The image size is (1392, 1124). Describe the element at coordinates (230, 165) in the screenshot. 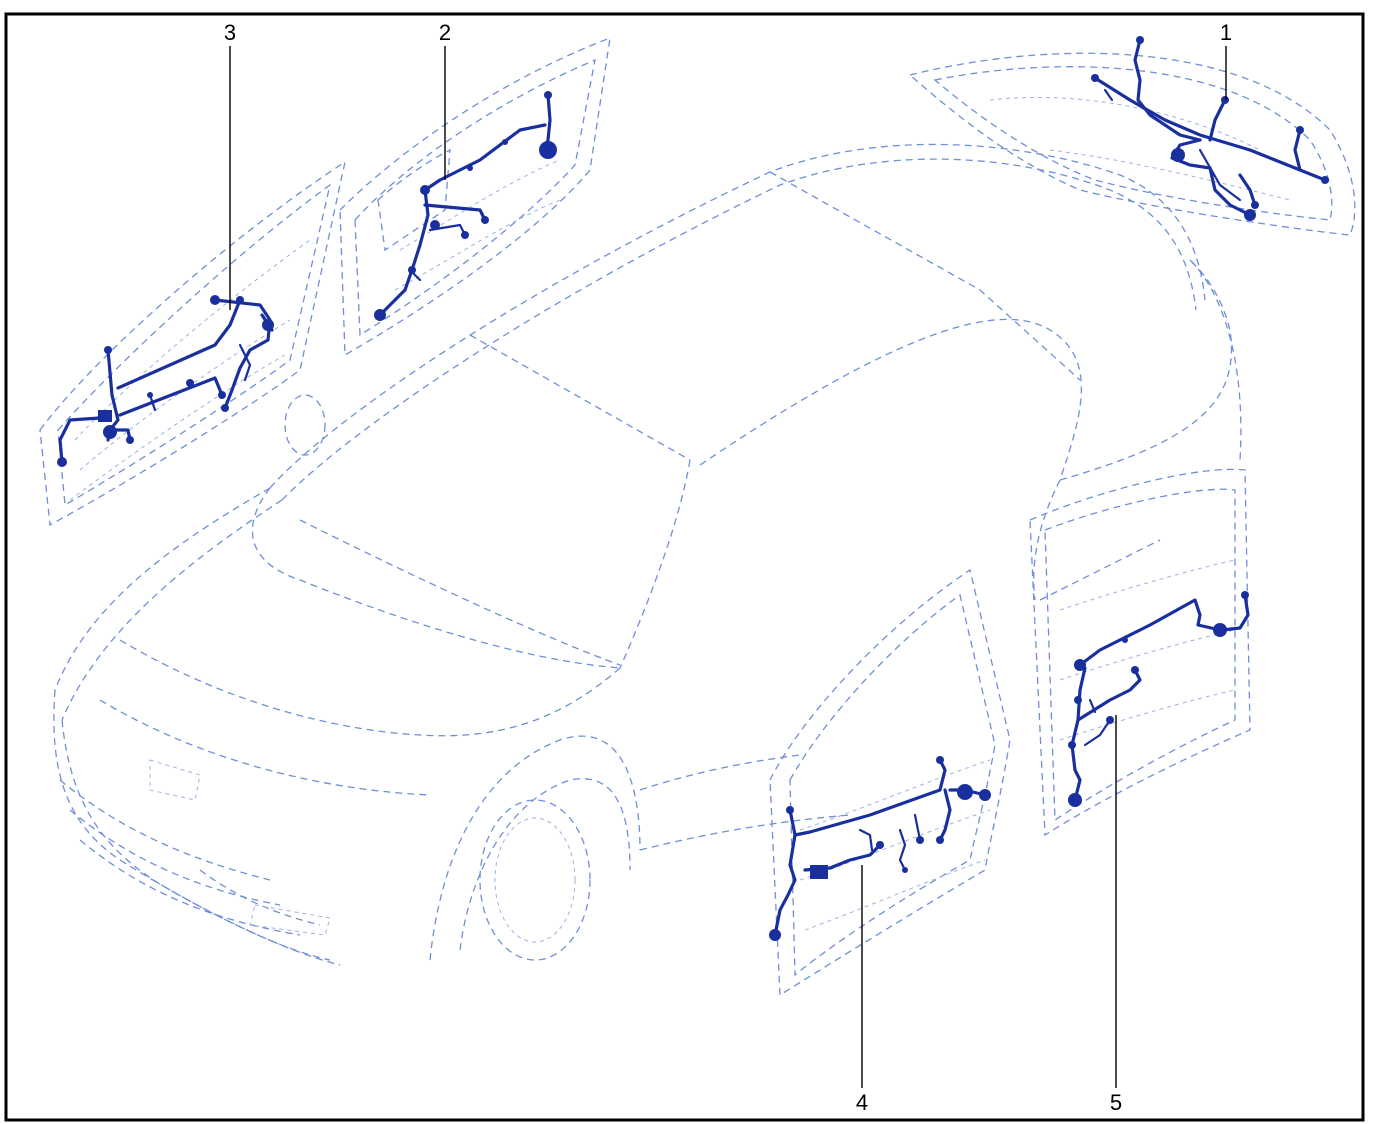

I see `callout-3: 3` at that location.